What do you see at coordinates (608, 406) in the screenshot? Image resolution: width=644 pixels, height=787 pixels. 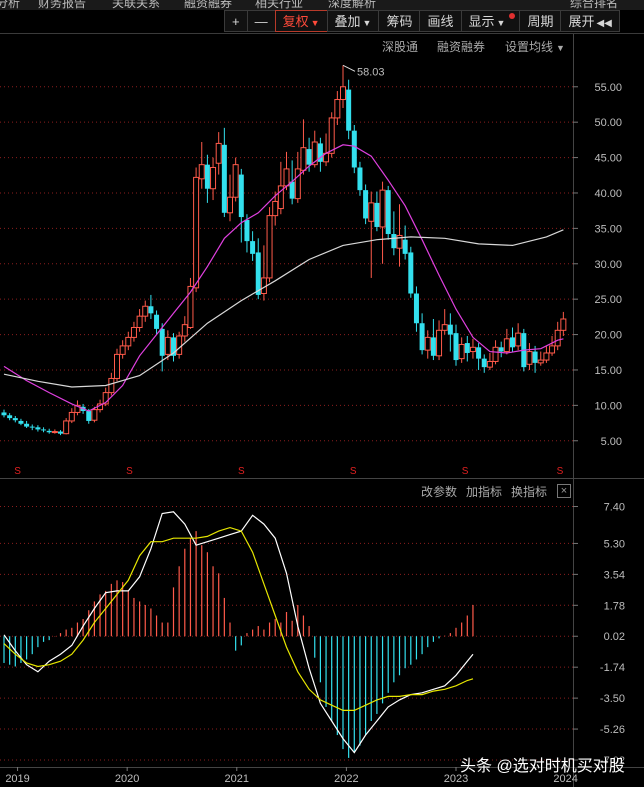 I see `price-tick-label: 10.00` at bounding box center [608, 406].